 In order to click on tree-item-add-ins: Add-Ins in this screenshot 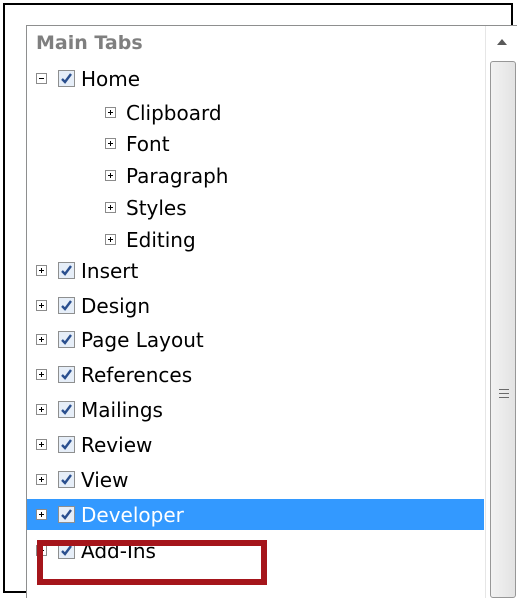, I will do `click(255, 550)`.